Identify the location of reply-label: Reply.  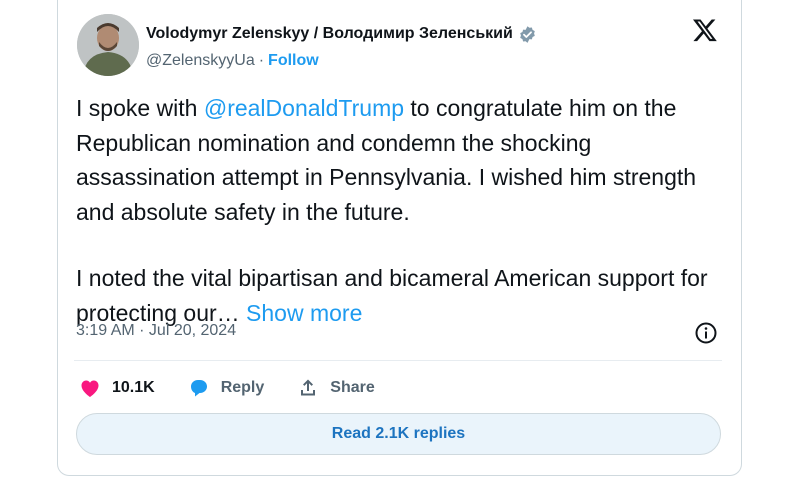
(242, 387).